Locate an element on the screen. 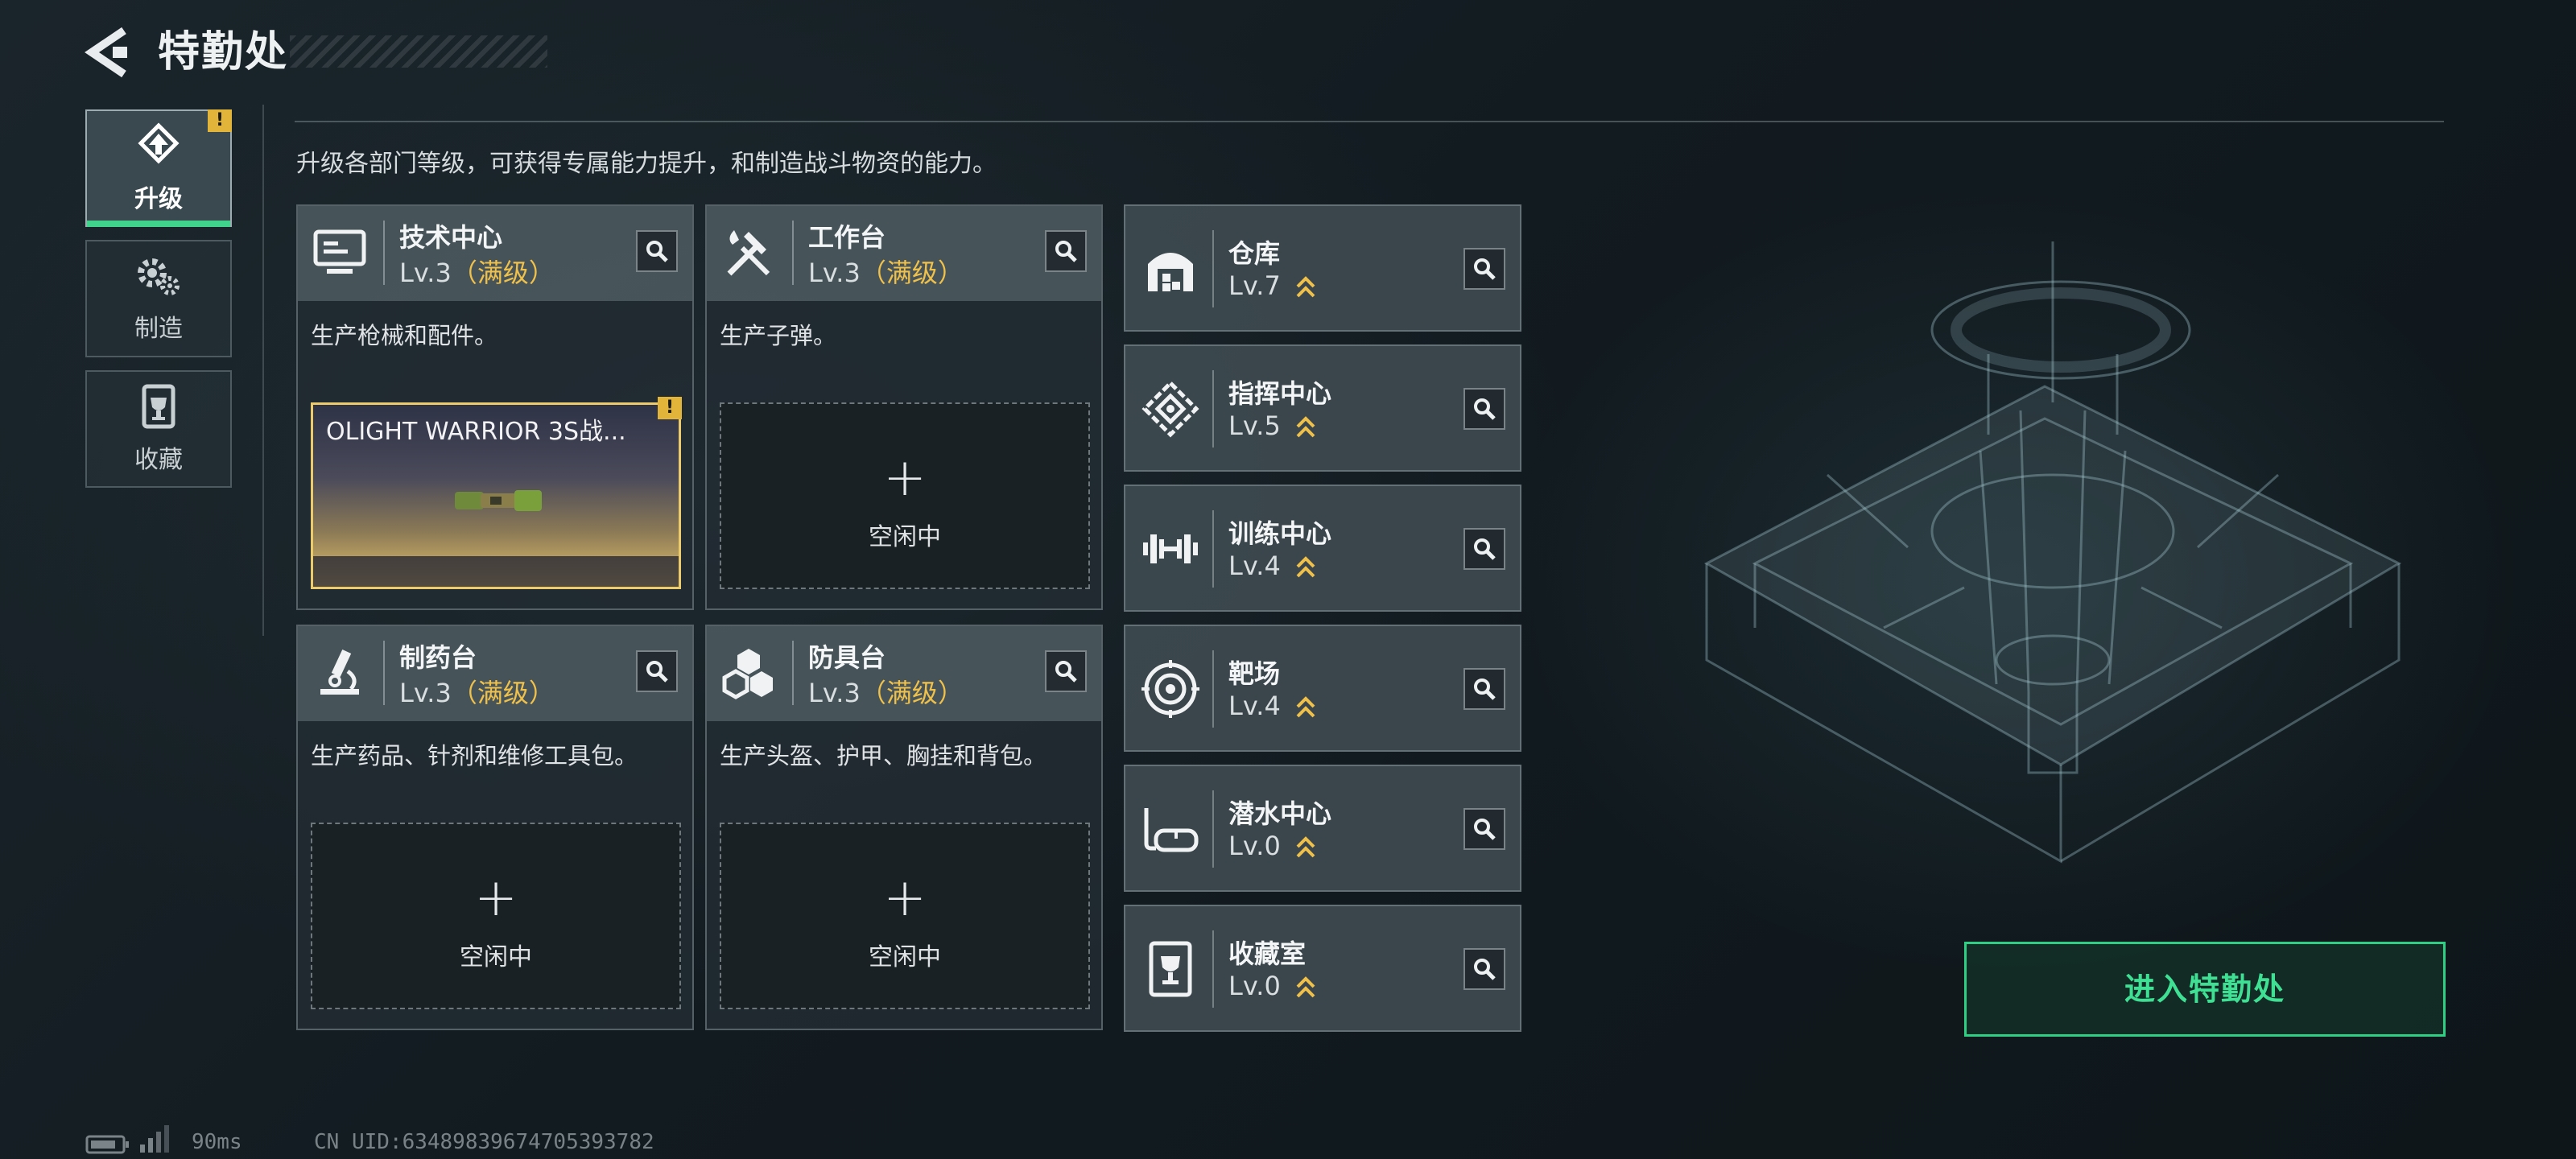 This screenshot has height=1159, width=2576. collection-room-icon is located at coordinates (1170, 969).